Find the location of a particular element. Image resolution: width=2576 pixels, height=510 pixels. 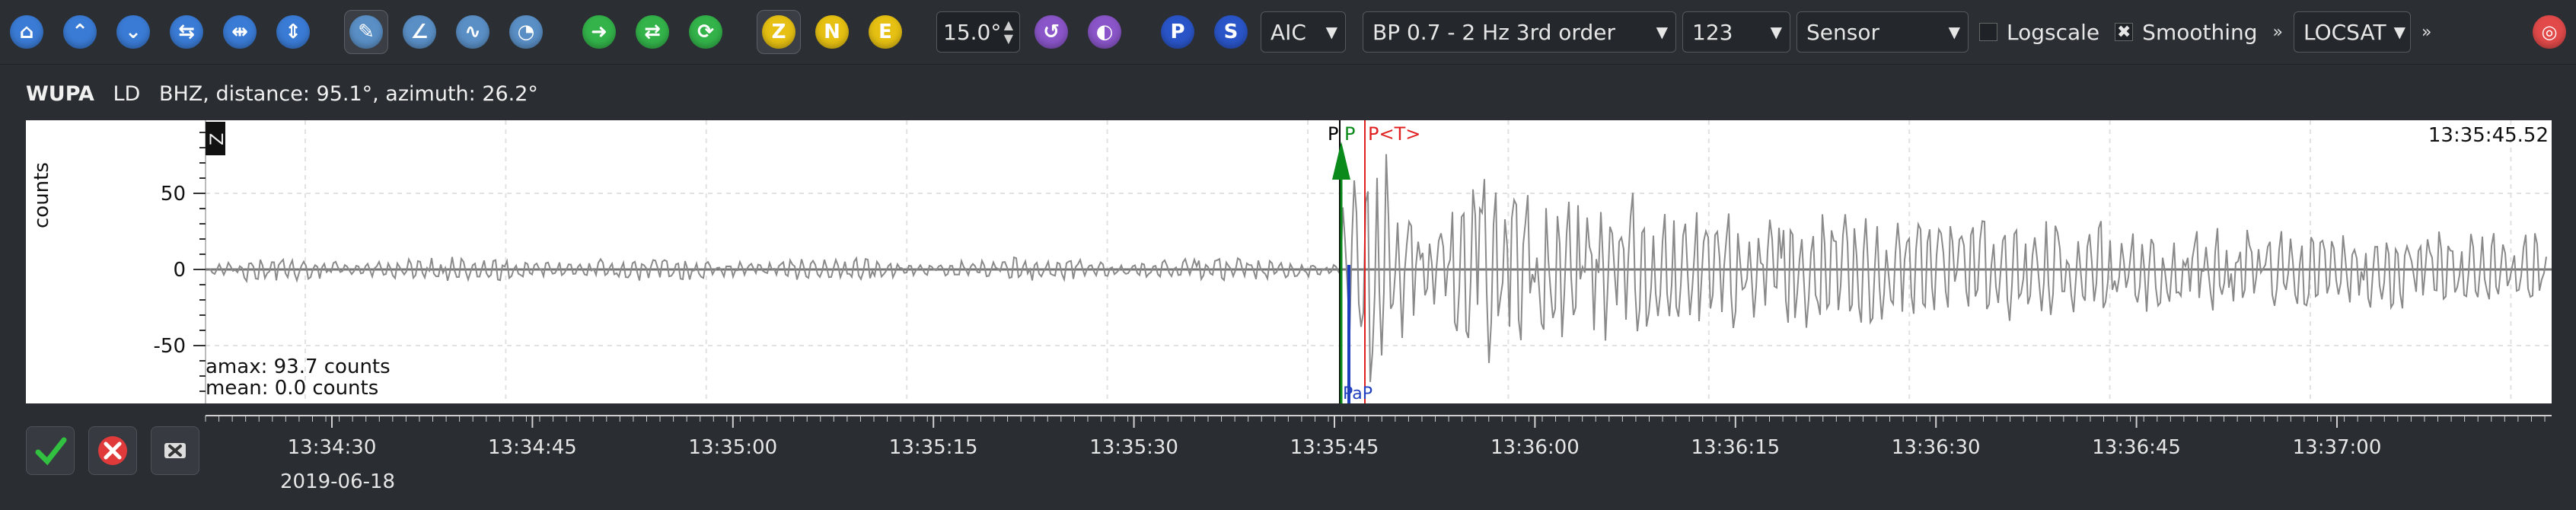

pick-tool-button: ✎ is located at coordinates (366, 32).